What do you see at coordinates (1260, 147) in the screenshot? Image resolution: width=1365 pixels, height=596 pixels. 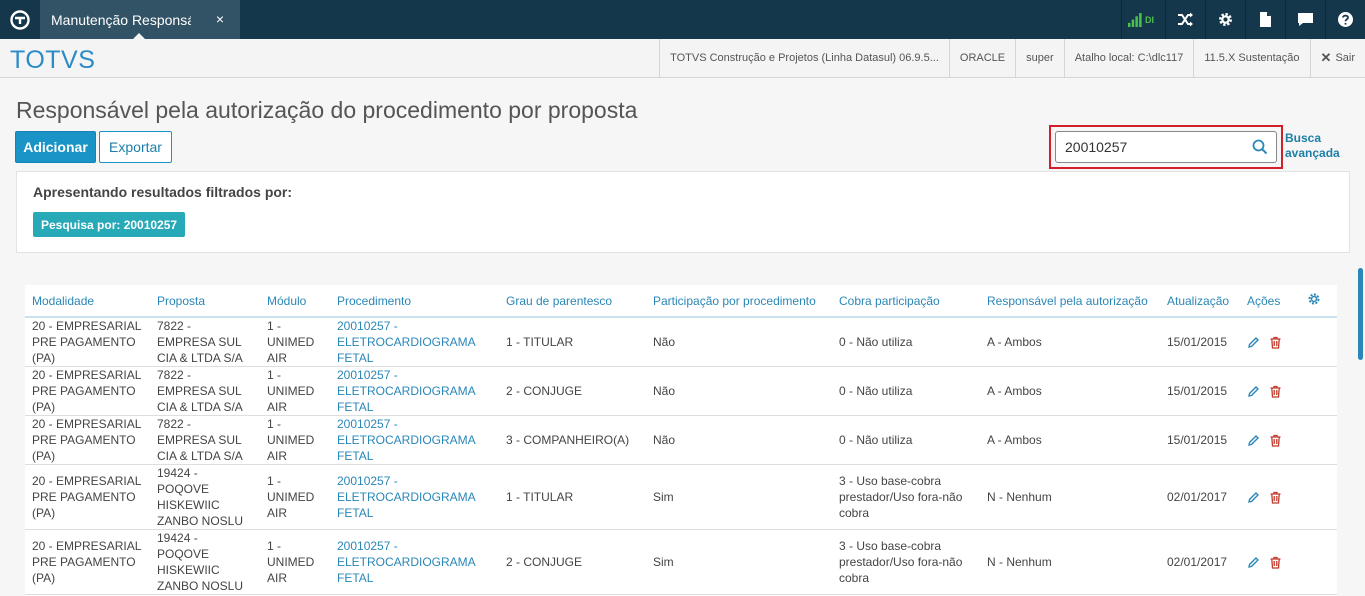 I see `search-icon` at bounding box center [1260, 147].